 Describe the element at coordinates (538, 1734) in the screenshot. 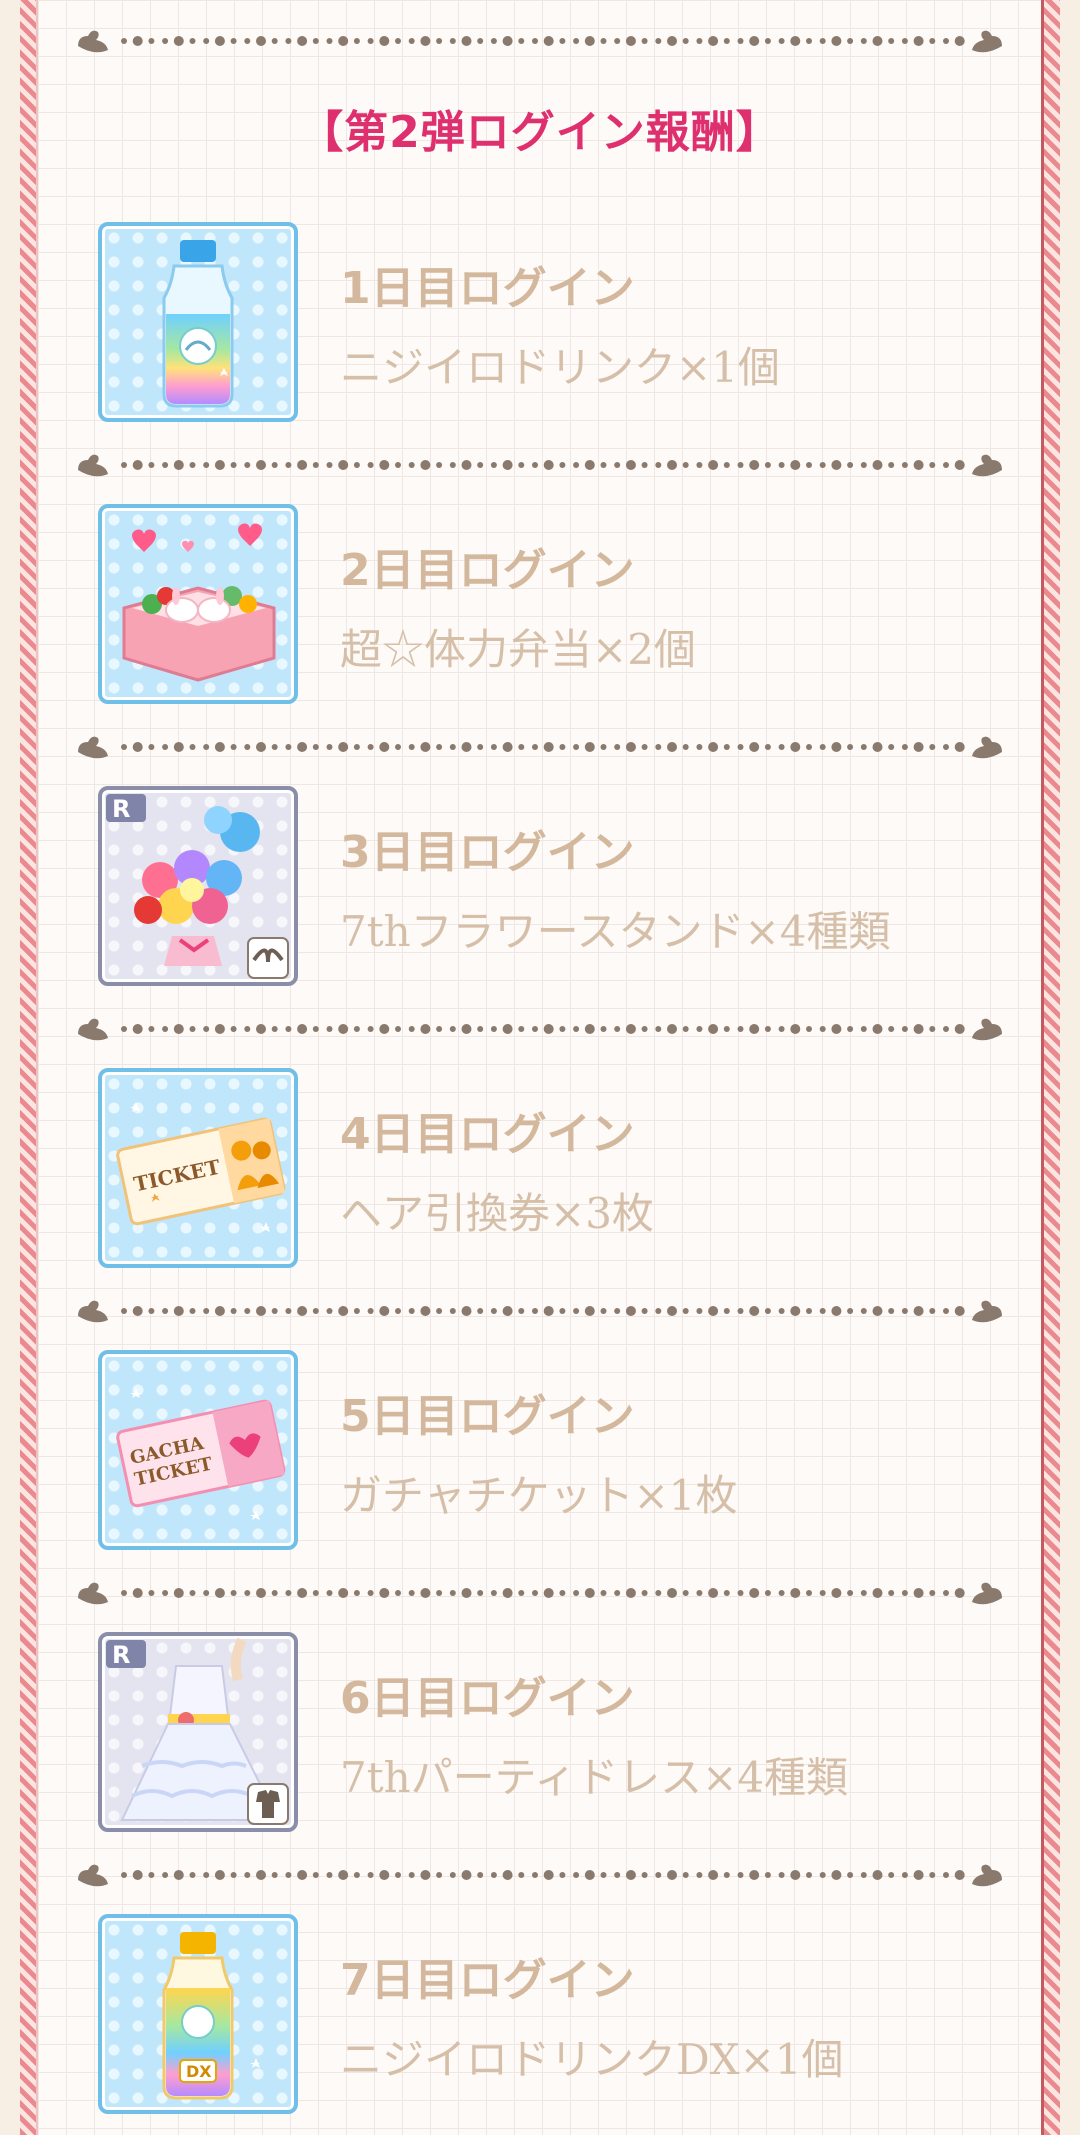

I see `reward-row-day-6: R 6日目ログイン 7thパーティドレス×4種類` at that location.